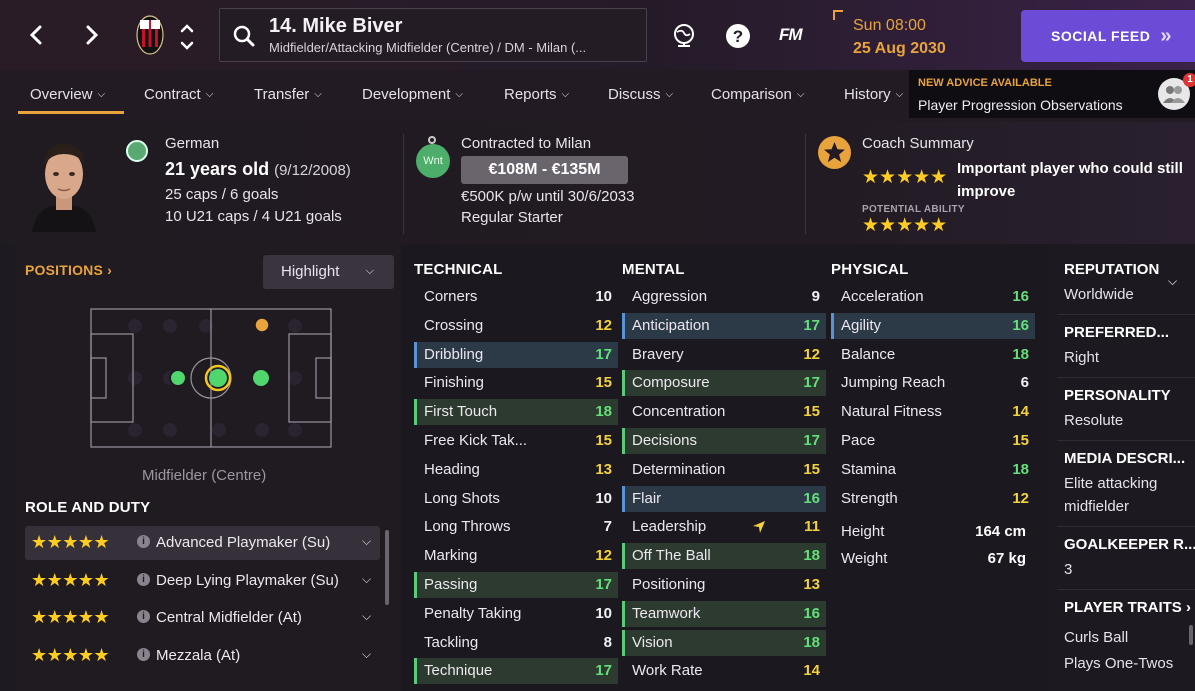  Describe the element at coordinates (811, 469) in the screenshot. I see `attribute-value: 15` at that location.